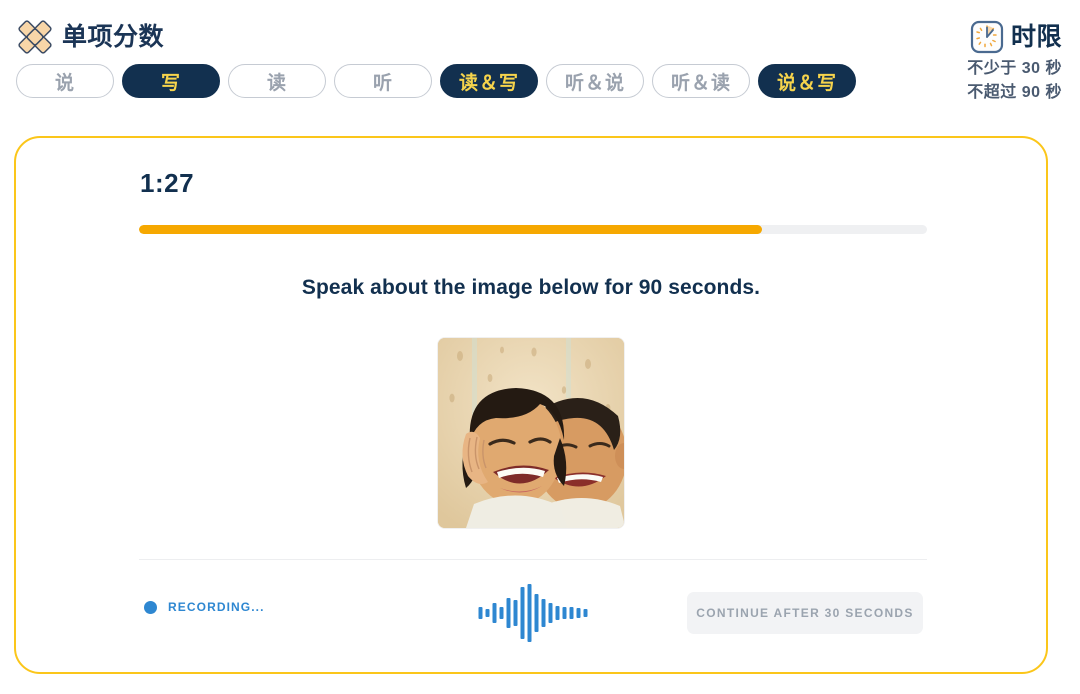 Image resolution: width=1080 pixels, height=694 pixels. I want to click on tab-label: 写, so click(170, 83).